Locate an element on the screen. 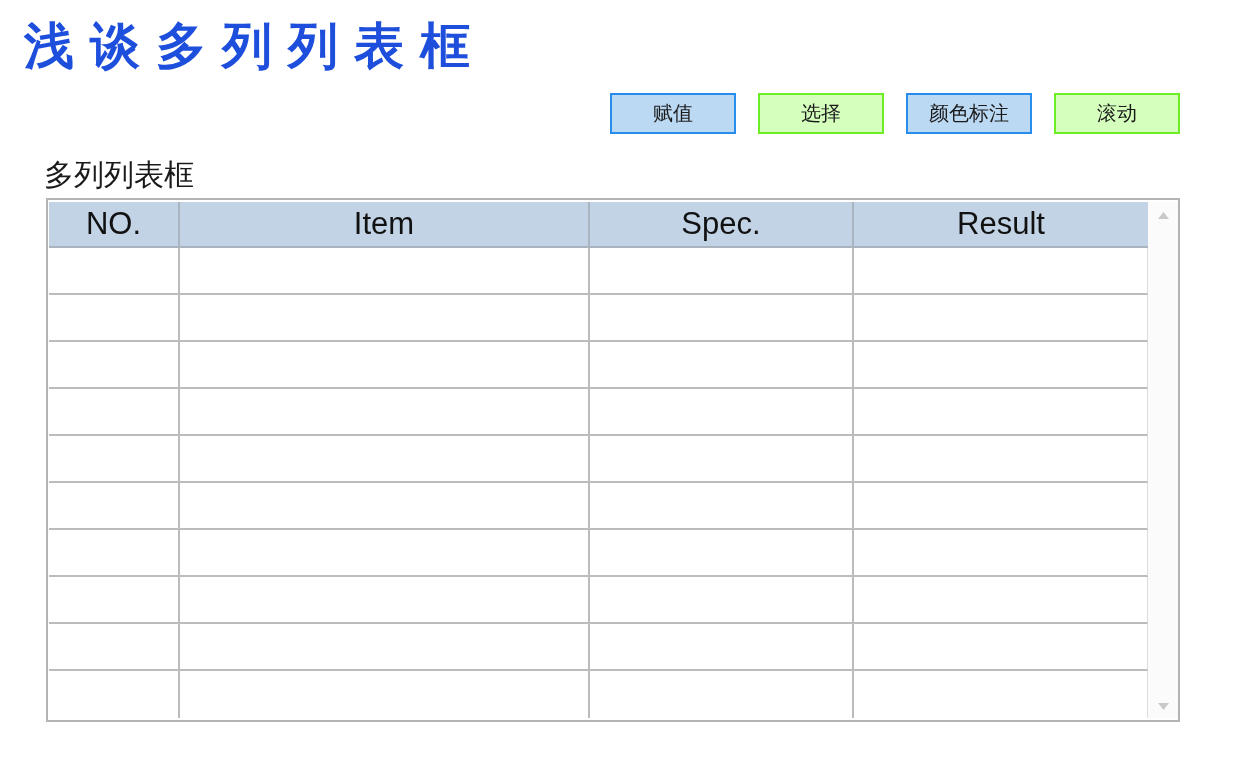 This screenshot has height=766, width=1242. column-header: Result is located at coordinates (1001, 225).